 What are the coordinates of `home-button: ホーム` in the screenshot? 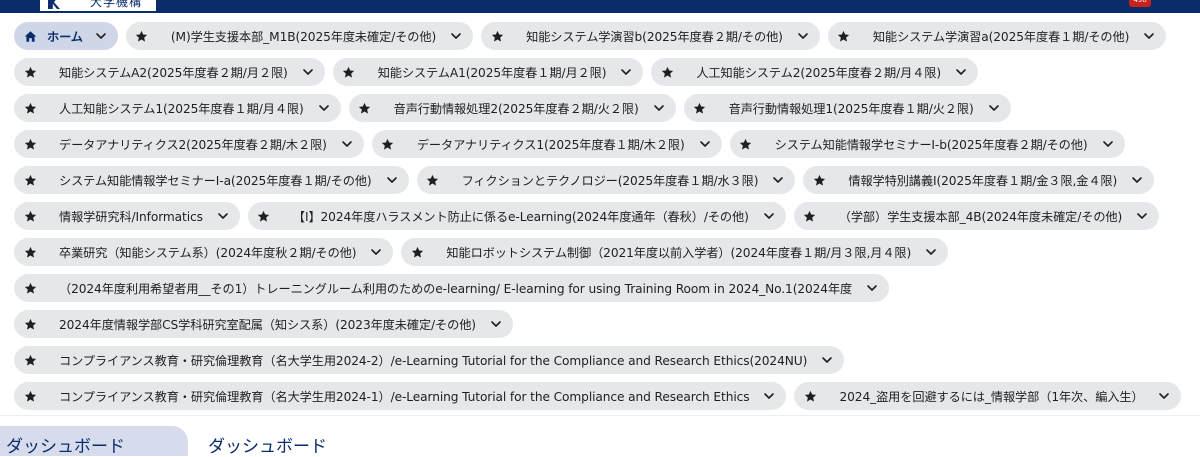 It's located at (66, 36).